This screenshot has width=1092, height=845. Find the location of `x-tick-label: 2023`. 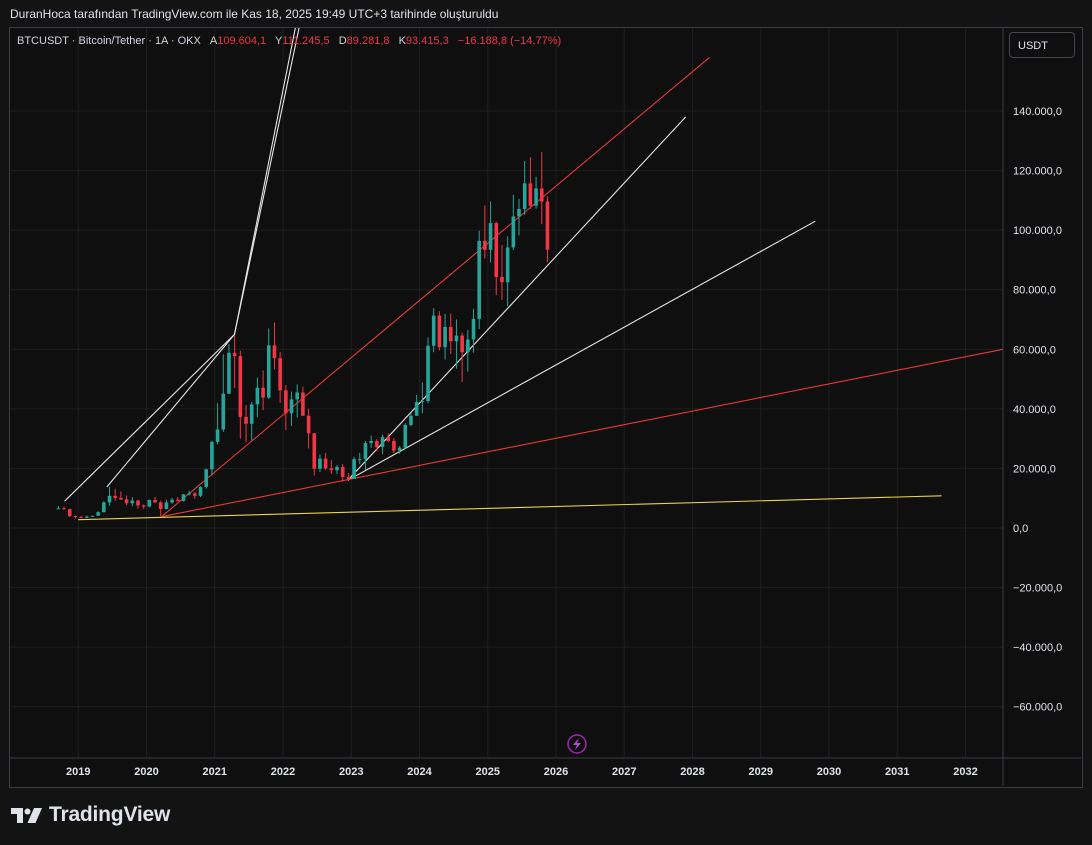

x-tick-label: 2023 is located at coordinates (351, 772).